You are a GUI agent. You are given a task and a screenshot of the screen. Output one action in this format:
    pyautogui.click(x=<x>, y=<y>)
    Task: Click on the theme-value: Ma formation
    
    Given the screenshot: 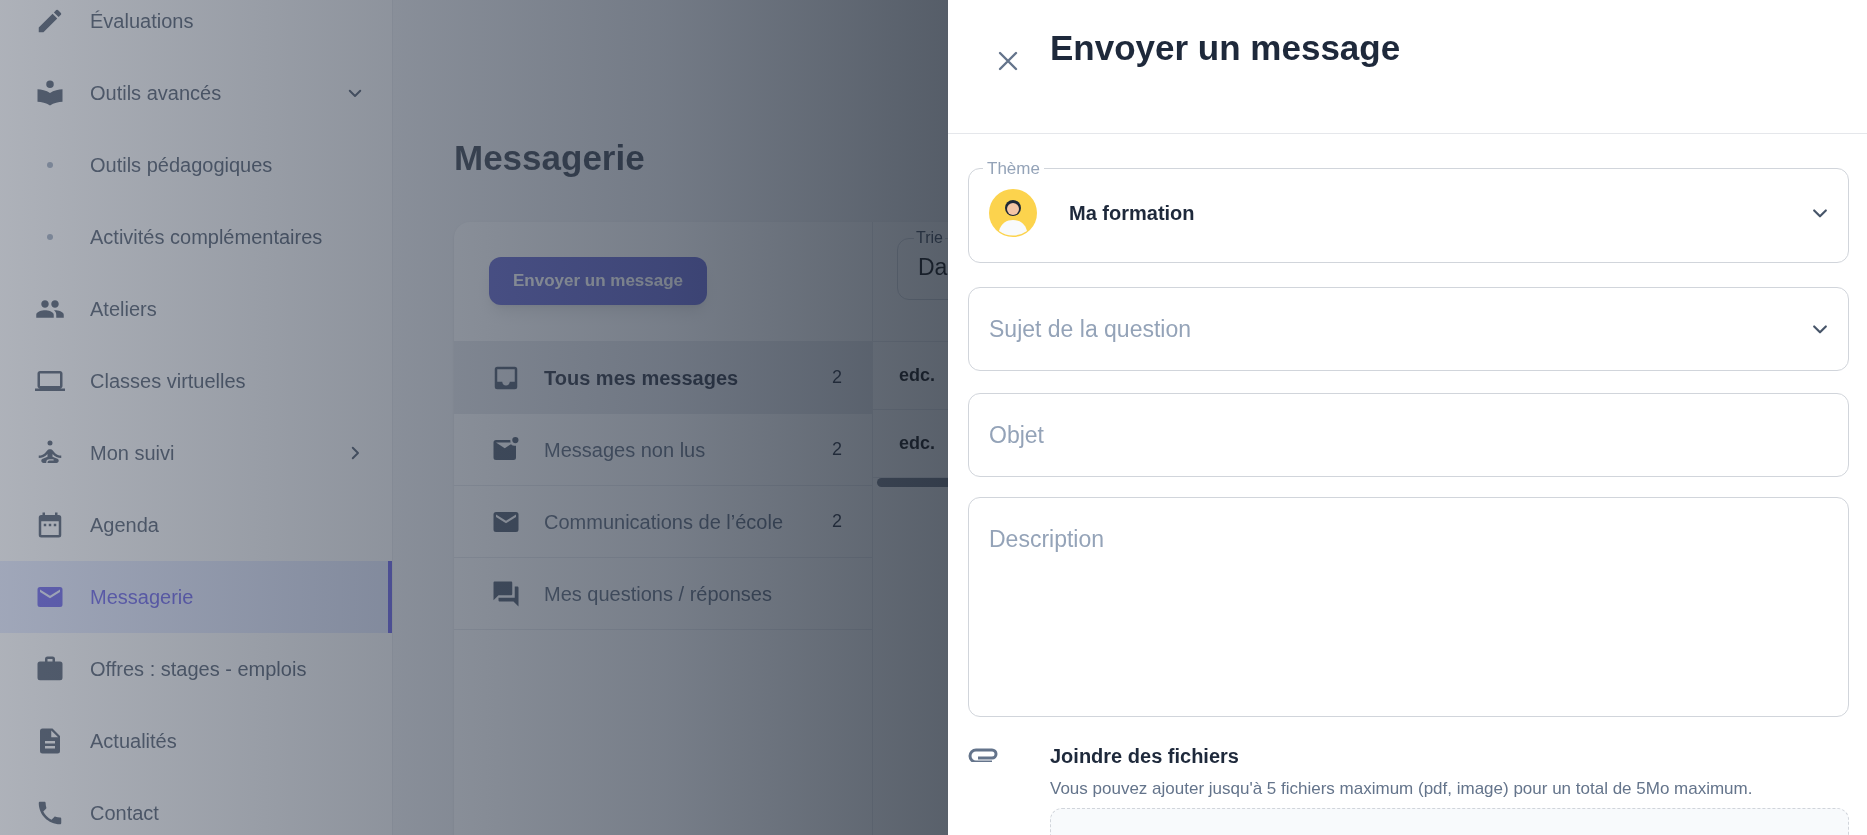 What is the action you would take?
    pyautogui.click(x=1132, y=213)
    